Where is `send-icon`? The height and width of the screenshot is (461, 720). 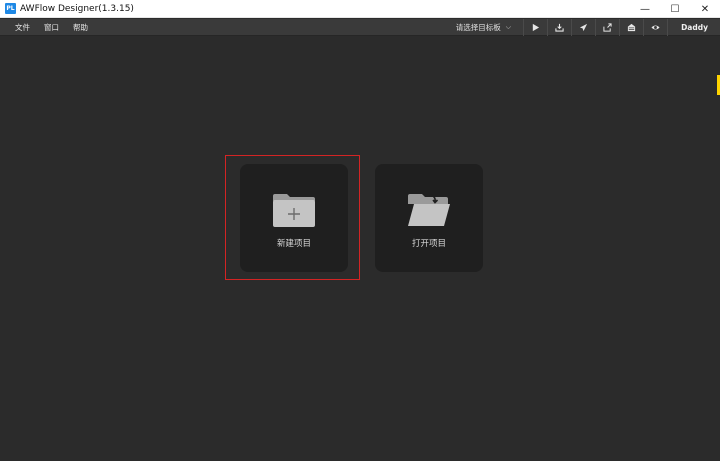
send-icon is located at coordinates (583, 27).